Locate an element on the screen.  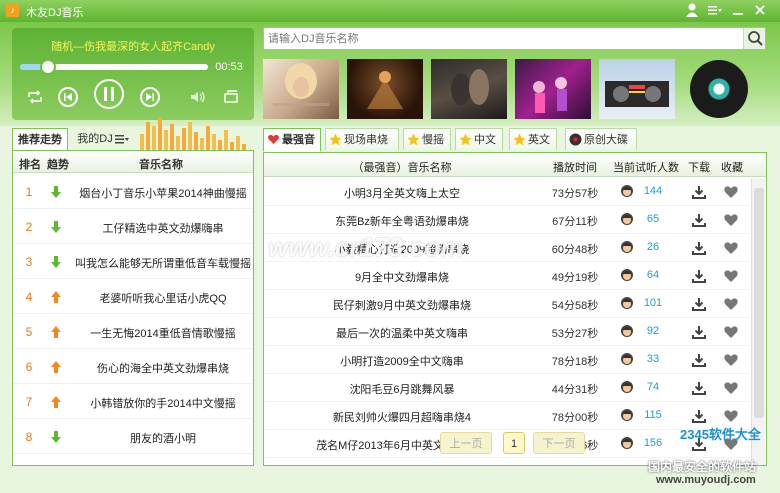
list-item: 6 伤心的海全中英文劲爆串烧 is located at coordinates (133, 366).